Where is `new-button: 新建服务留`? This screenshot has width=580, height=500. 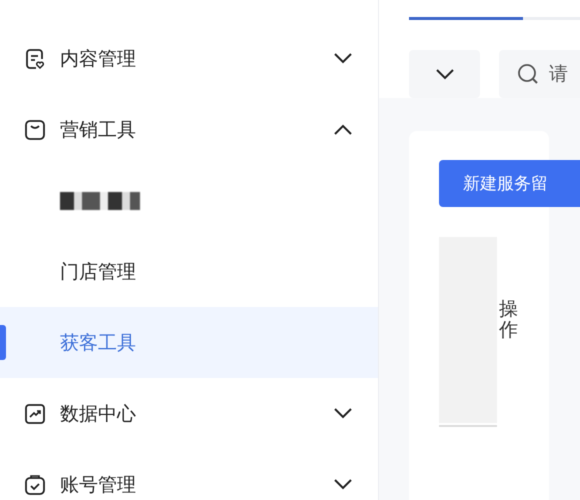 new-button: 新建服务留 is located at coordinates (509, 183).